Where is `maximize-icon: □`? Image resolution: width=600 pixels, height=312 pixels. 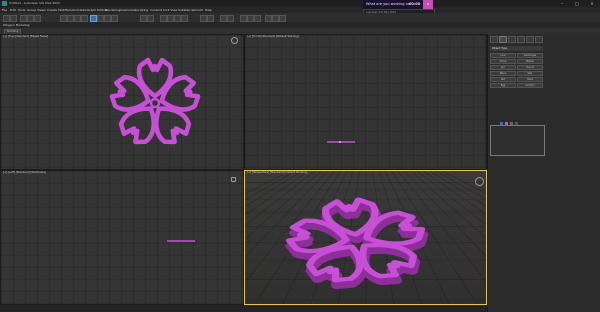
maximize-icon: □ is located at coordinates (577, 3).